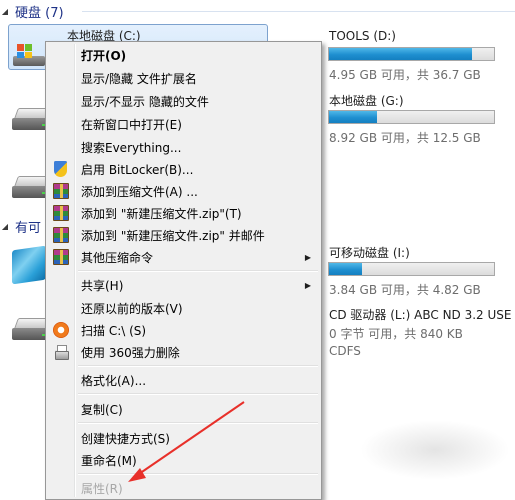 The height and width of the screenshot is (500, 515). What do you see at coordinates (405, 138) in the screenshot?
I see `drive-info: 8.92 GB 可用，共 12.5 GB` at bounding box center [405, 138].